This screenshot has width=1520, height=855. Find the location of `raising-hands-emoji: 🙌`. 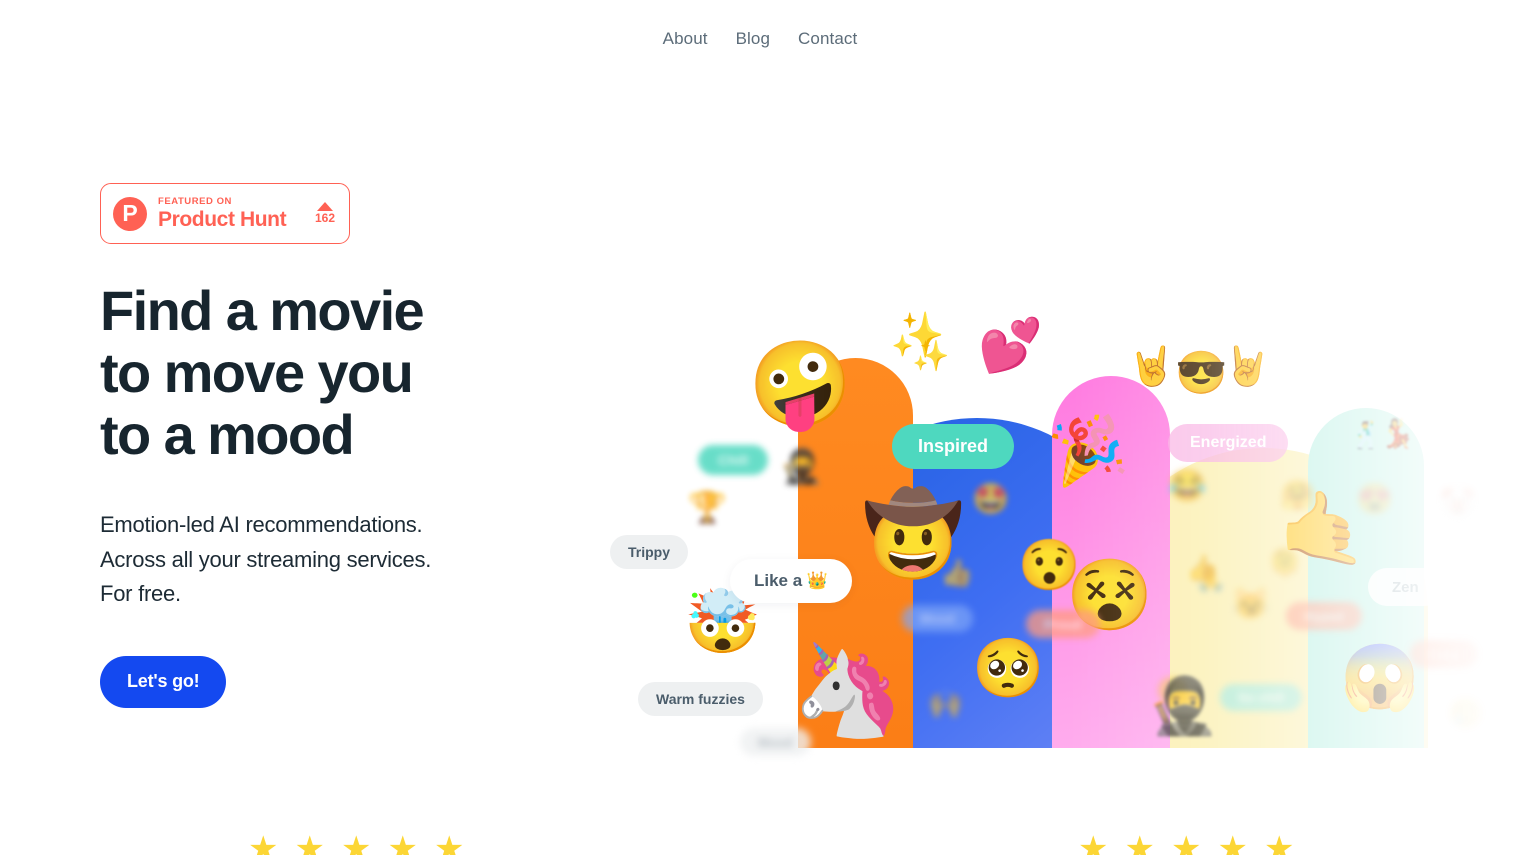

raising-hands-emoji: 🙌 is located at coordinates (945, 703).